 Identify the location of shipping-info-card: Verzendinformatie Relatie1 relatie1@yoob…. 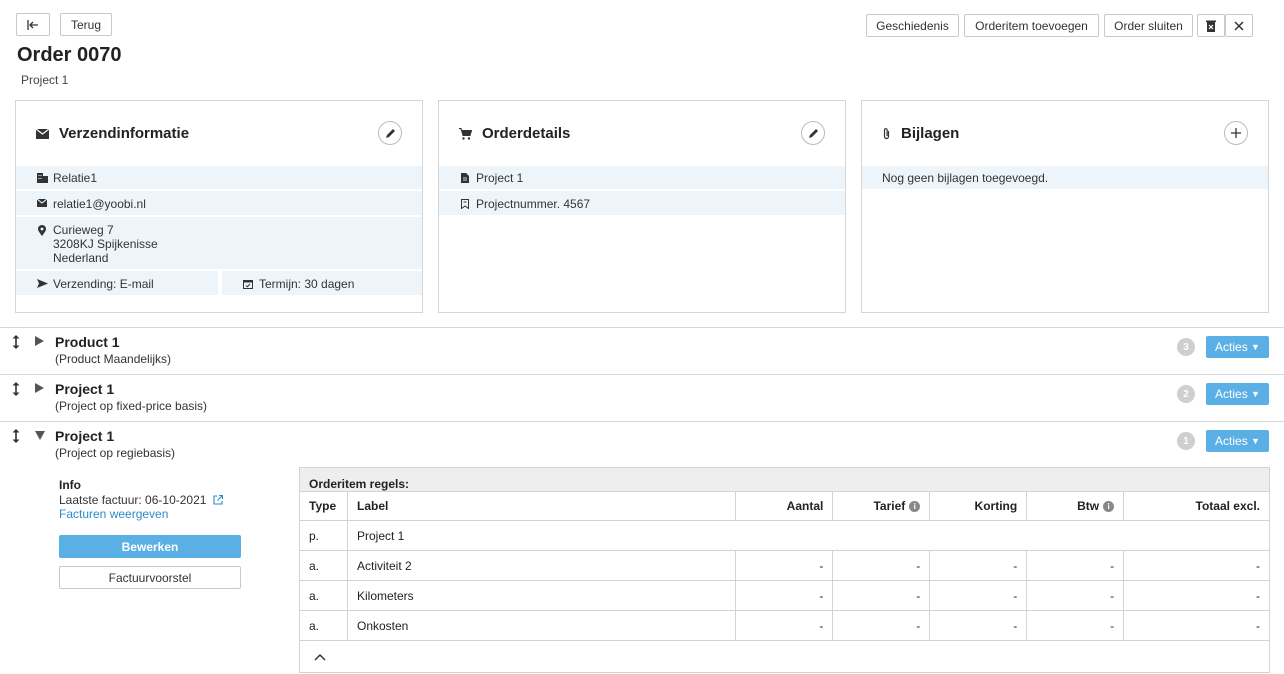
(219, 206).